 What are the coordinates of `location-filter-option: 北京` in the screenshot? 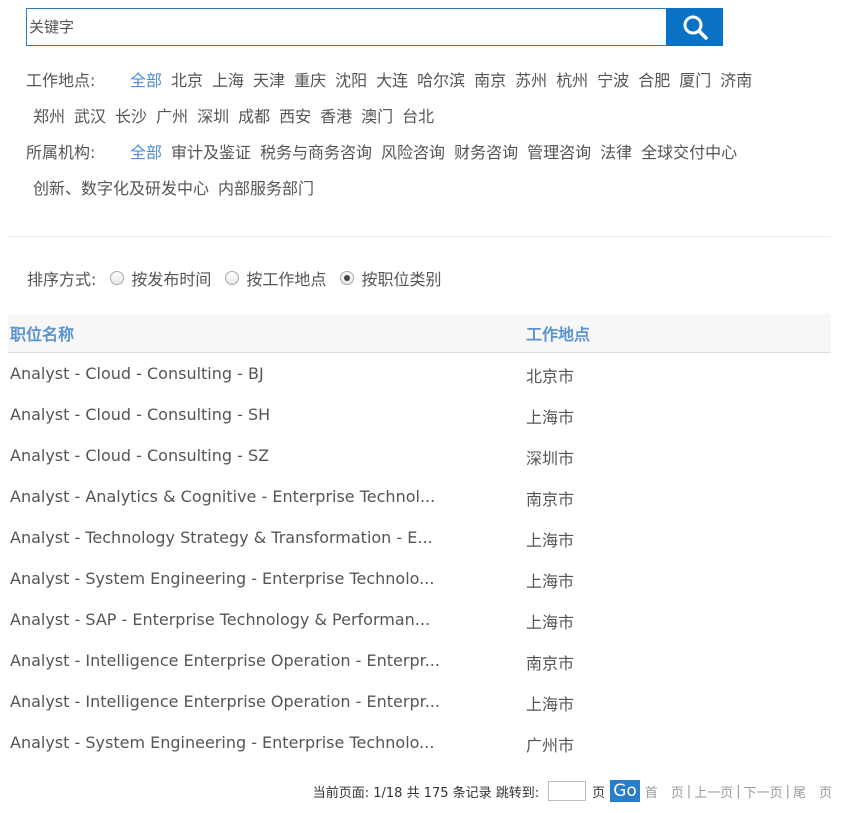 It's located at (187, 81).